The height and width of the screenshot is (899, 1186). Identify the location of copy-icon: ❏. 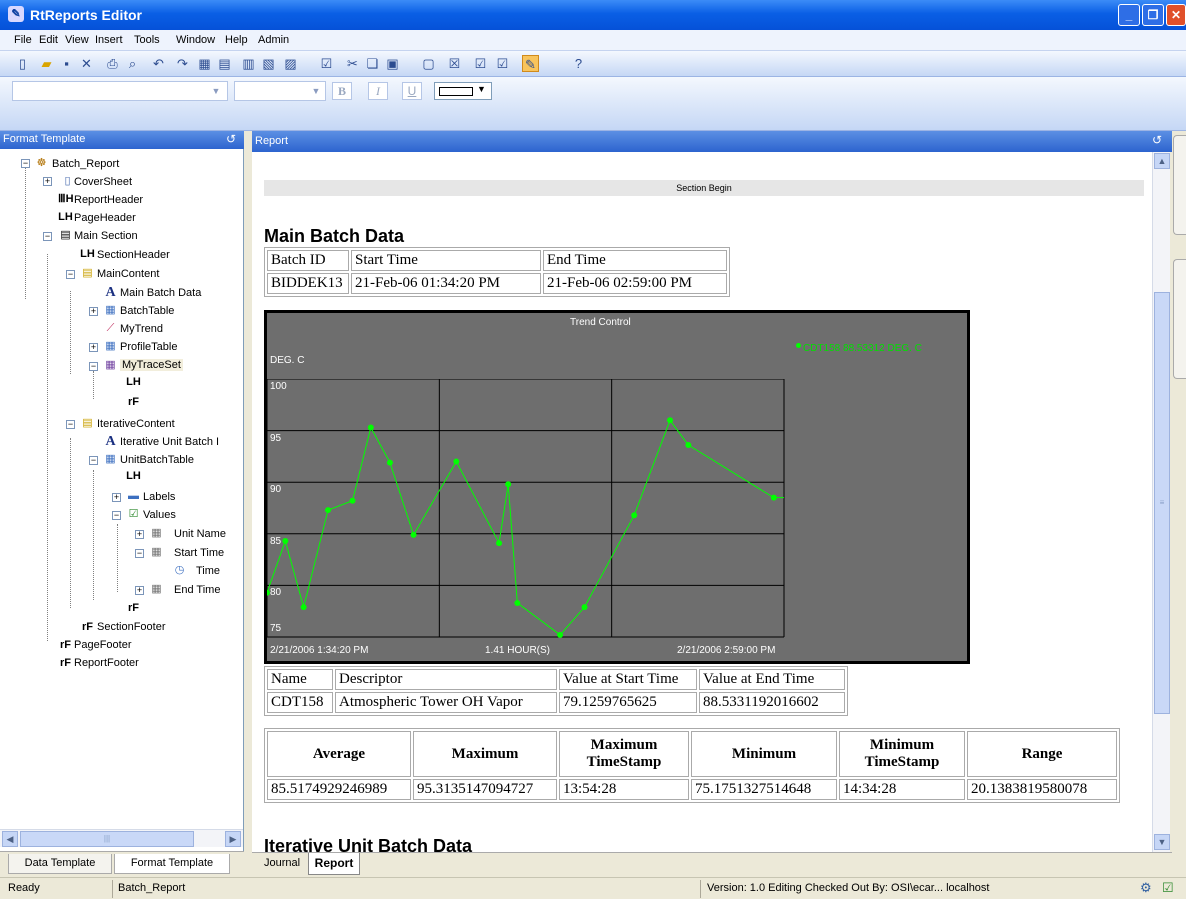
(372, 63).